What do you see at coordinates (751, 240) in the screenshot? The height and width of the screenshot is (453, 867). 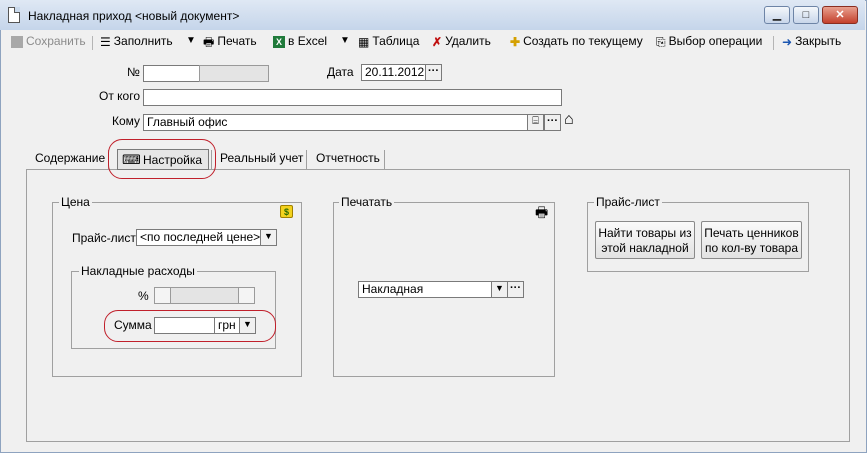 I see `print-price-tags-button: Печать ценников по кол-ву товара` at bounding box center [751, 240].